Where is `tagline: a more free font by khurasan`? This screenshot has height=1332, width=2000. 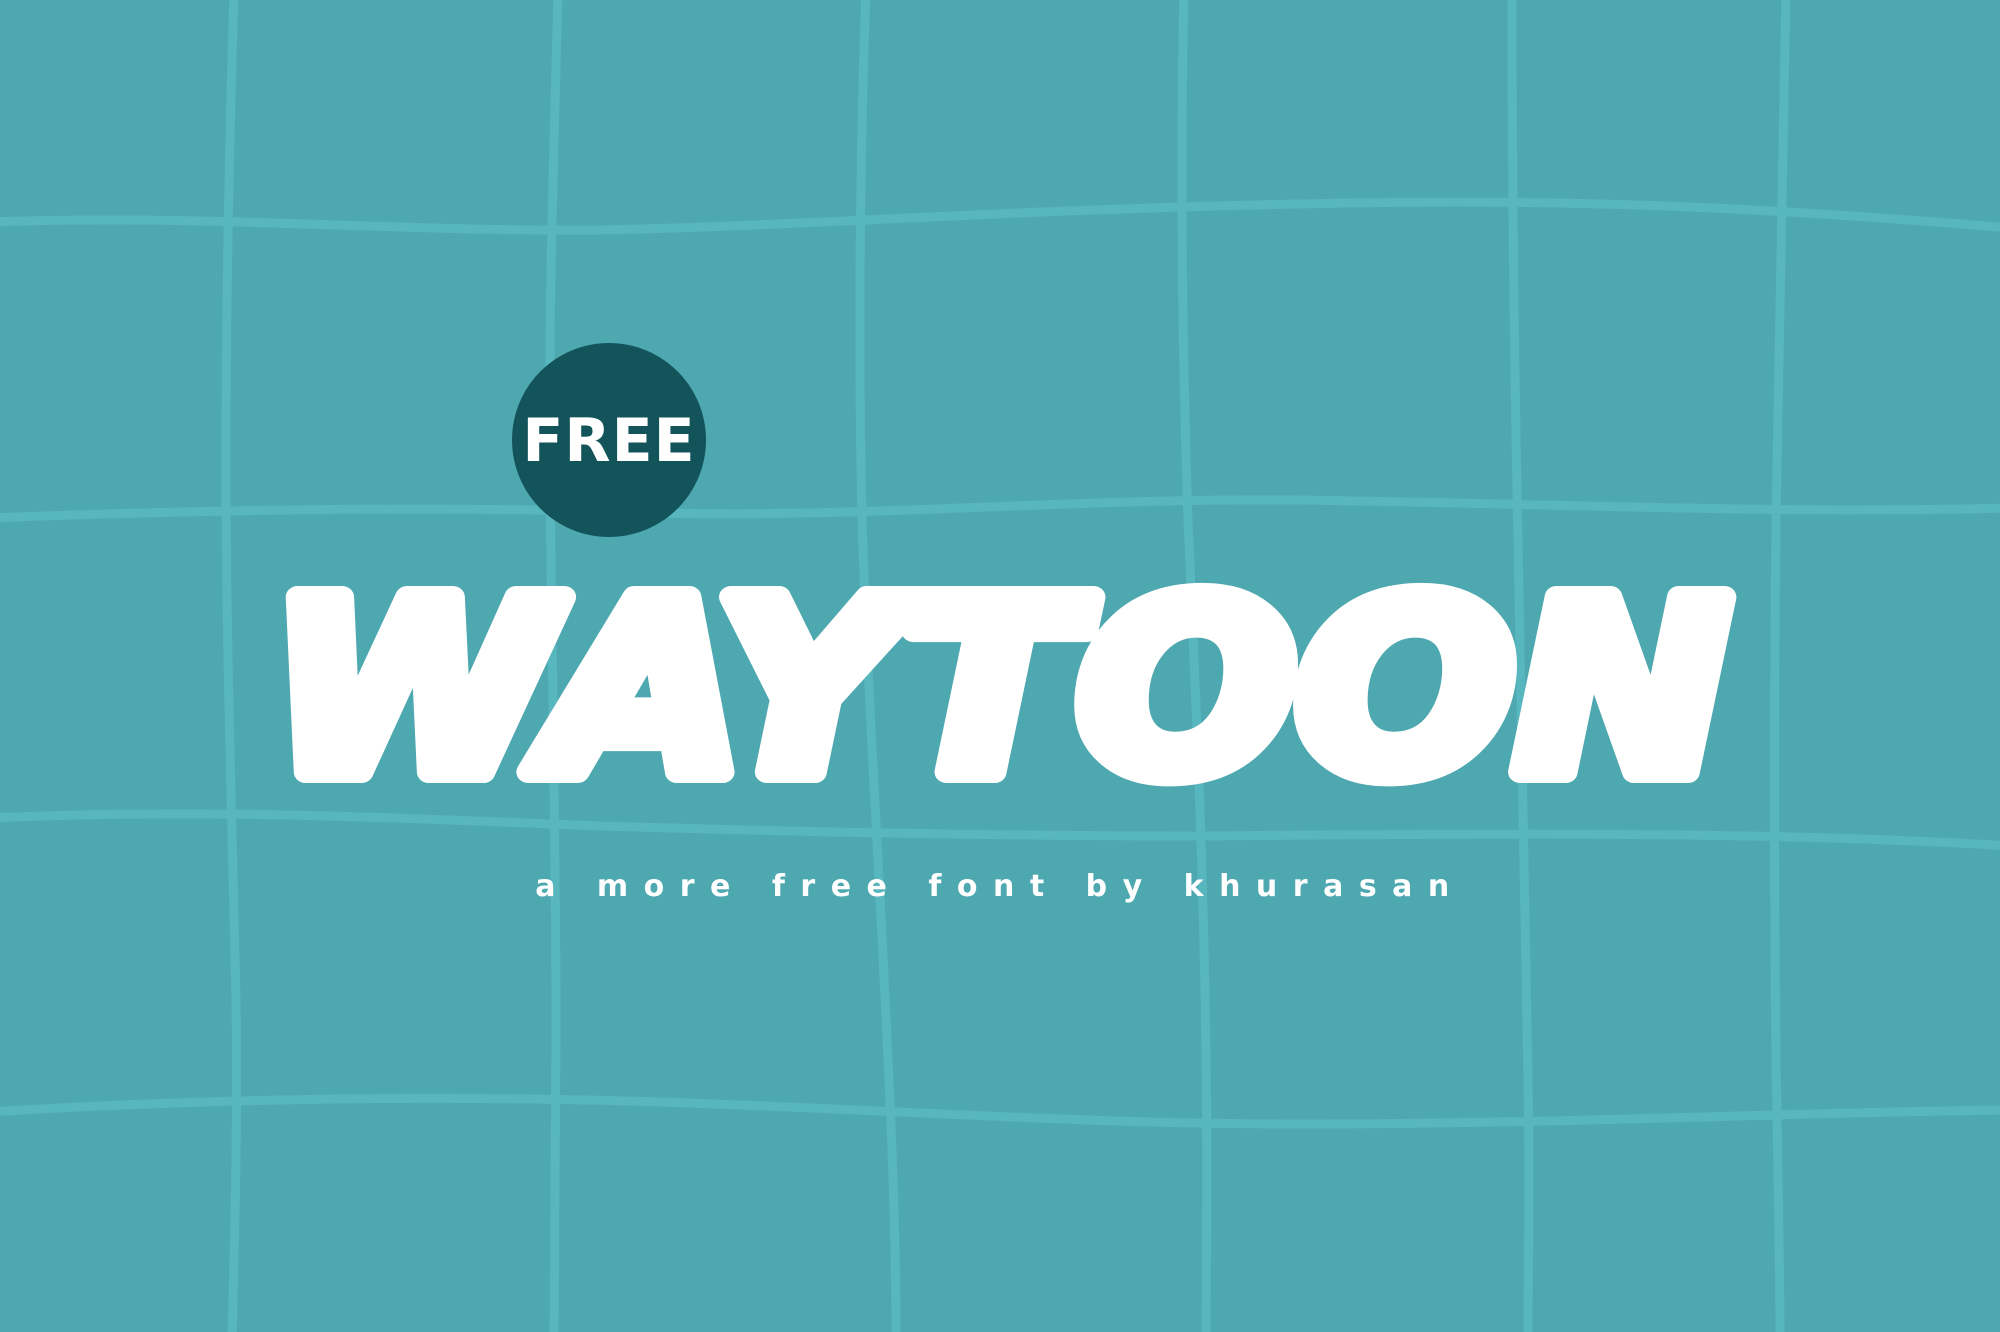 tagline: a more free font by khurasan is located at coordinates (1000, 886).